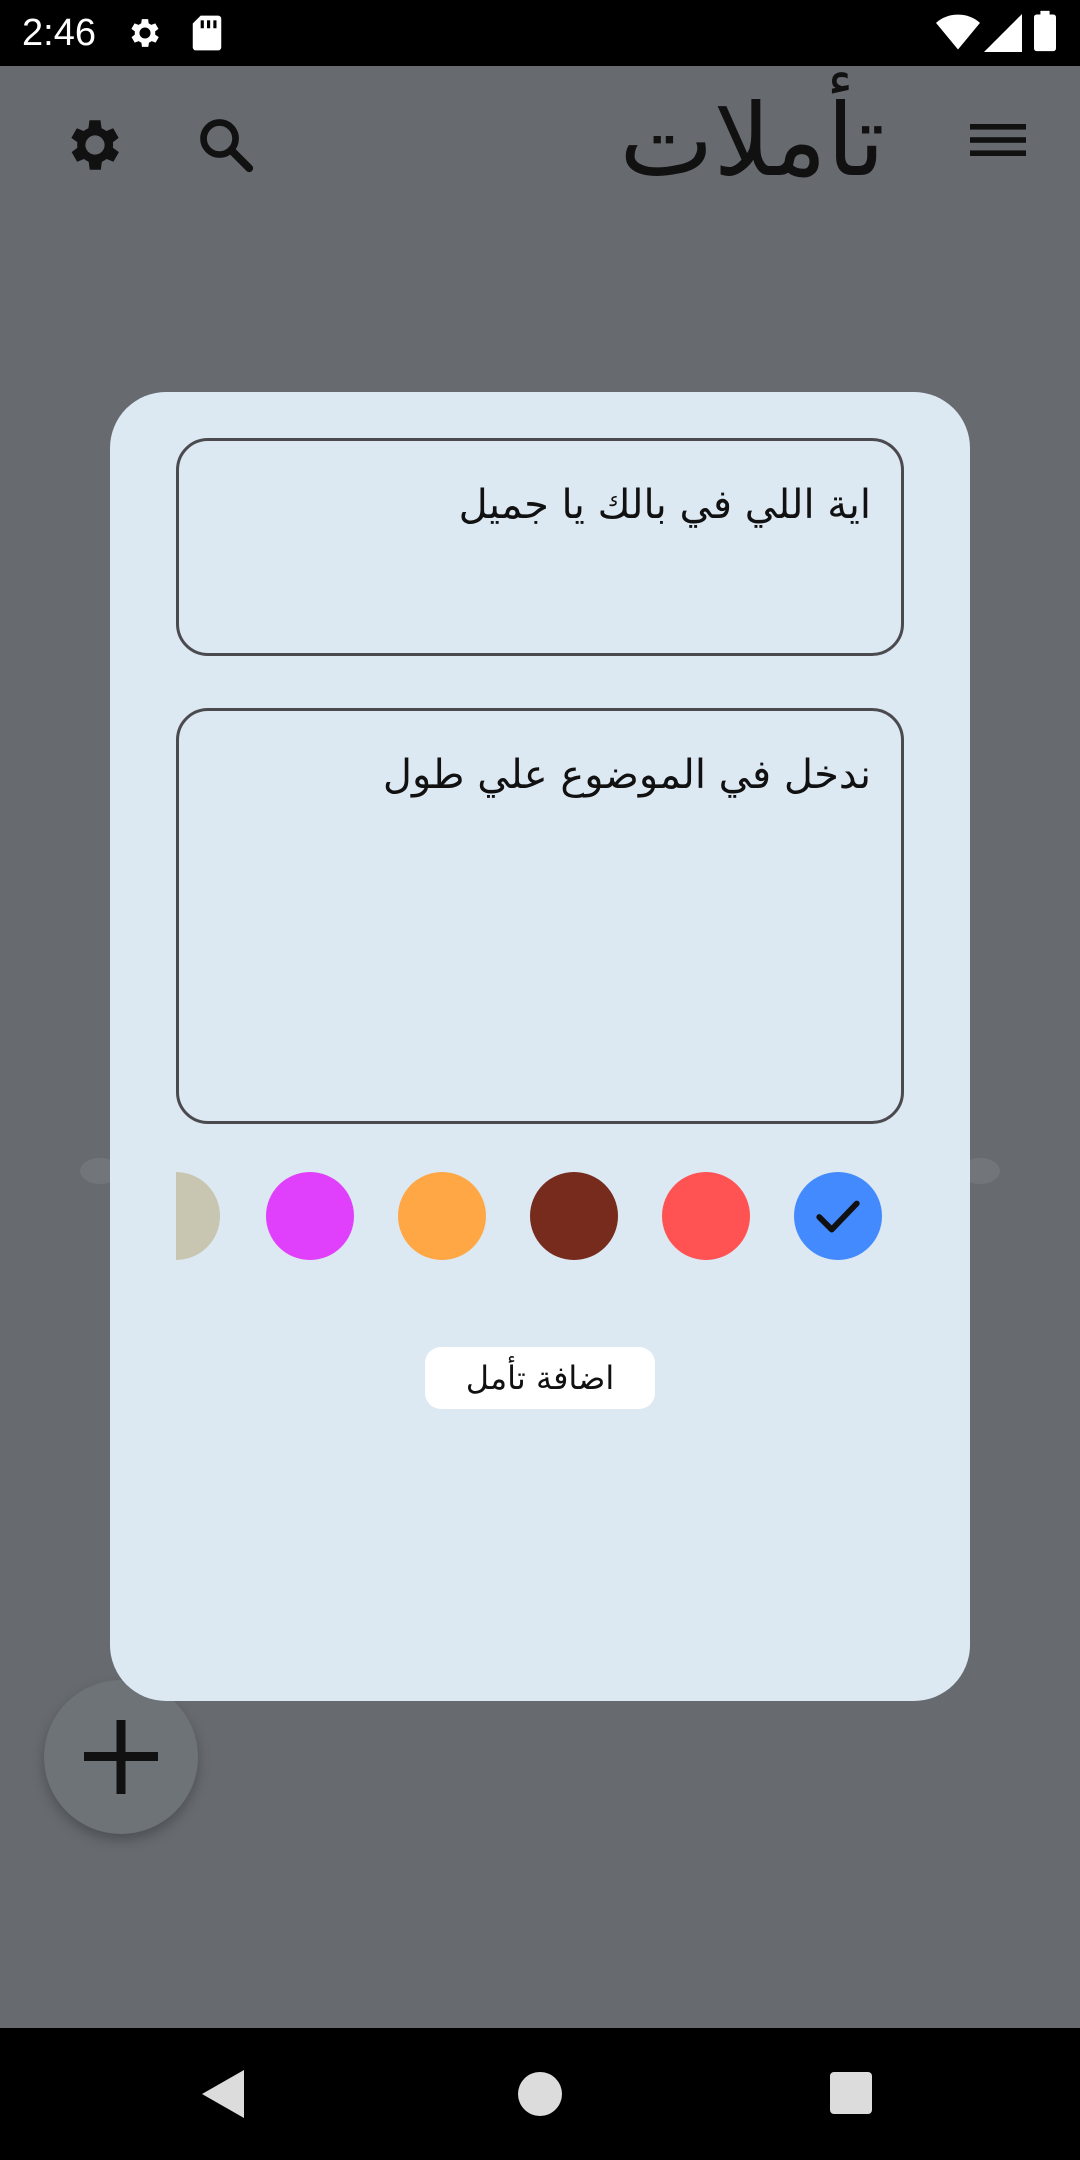 This screenshot has width=1080, height=2160. Describe the element at coordinates (442, 1216) in the screenshot. I see `color-swatch-orange` at that location.